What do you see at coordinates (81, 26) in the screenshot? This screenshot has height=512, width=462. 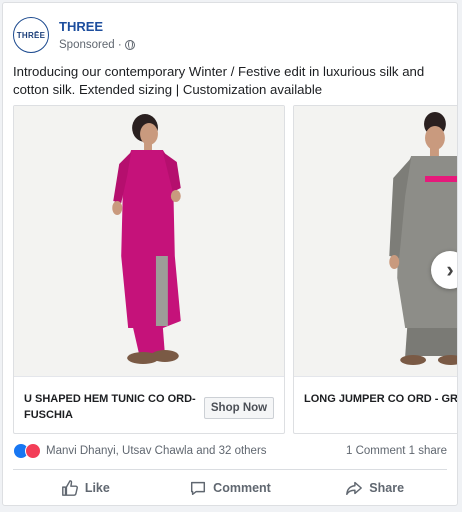 I see `page-name: THREE` at bounding box center [81, 26].